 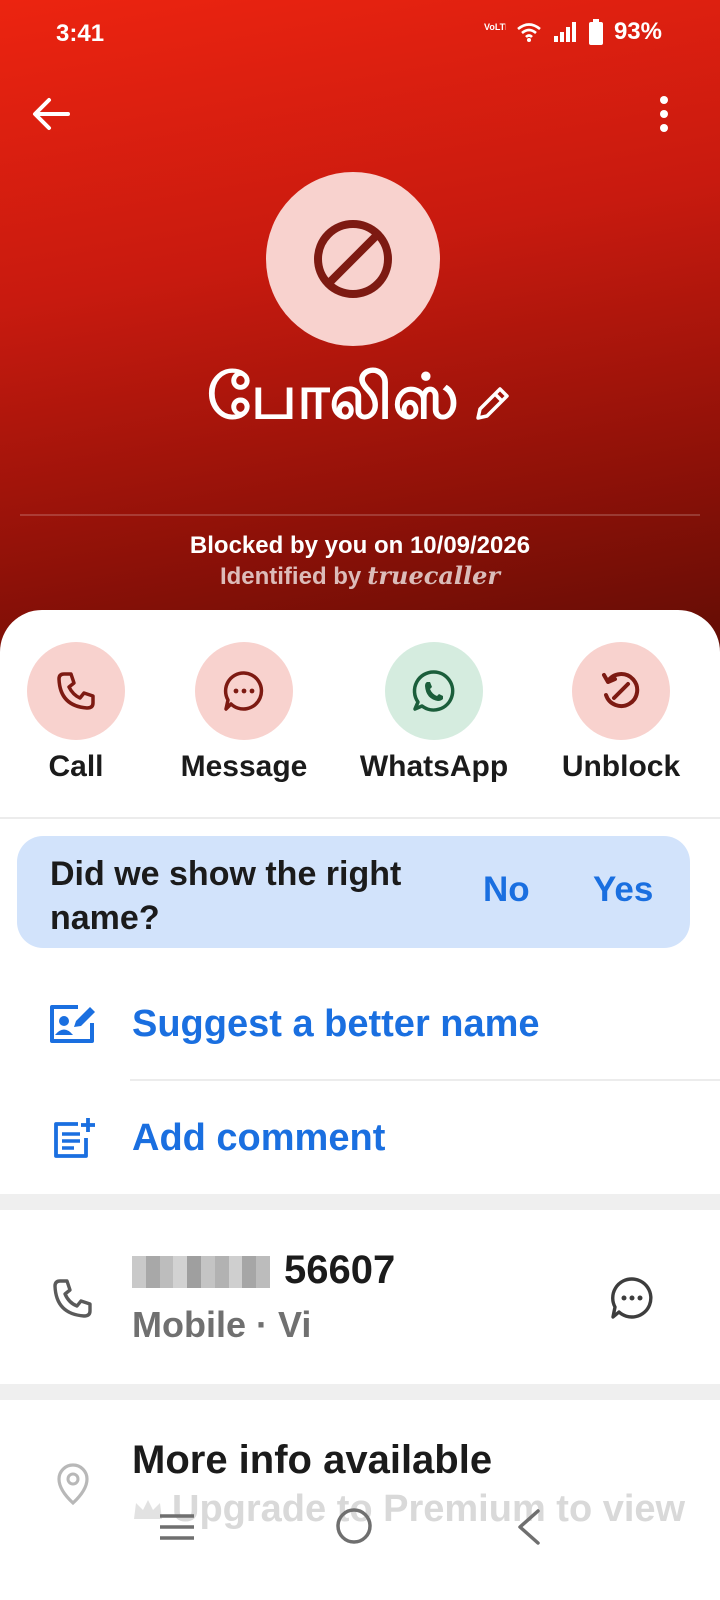 I want to click on whatsapp-label: WhatsApp, so click(x=434, y=766).